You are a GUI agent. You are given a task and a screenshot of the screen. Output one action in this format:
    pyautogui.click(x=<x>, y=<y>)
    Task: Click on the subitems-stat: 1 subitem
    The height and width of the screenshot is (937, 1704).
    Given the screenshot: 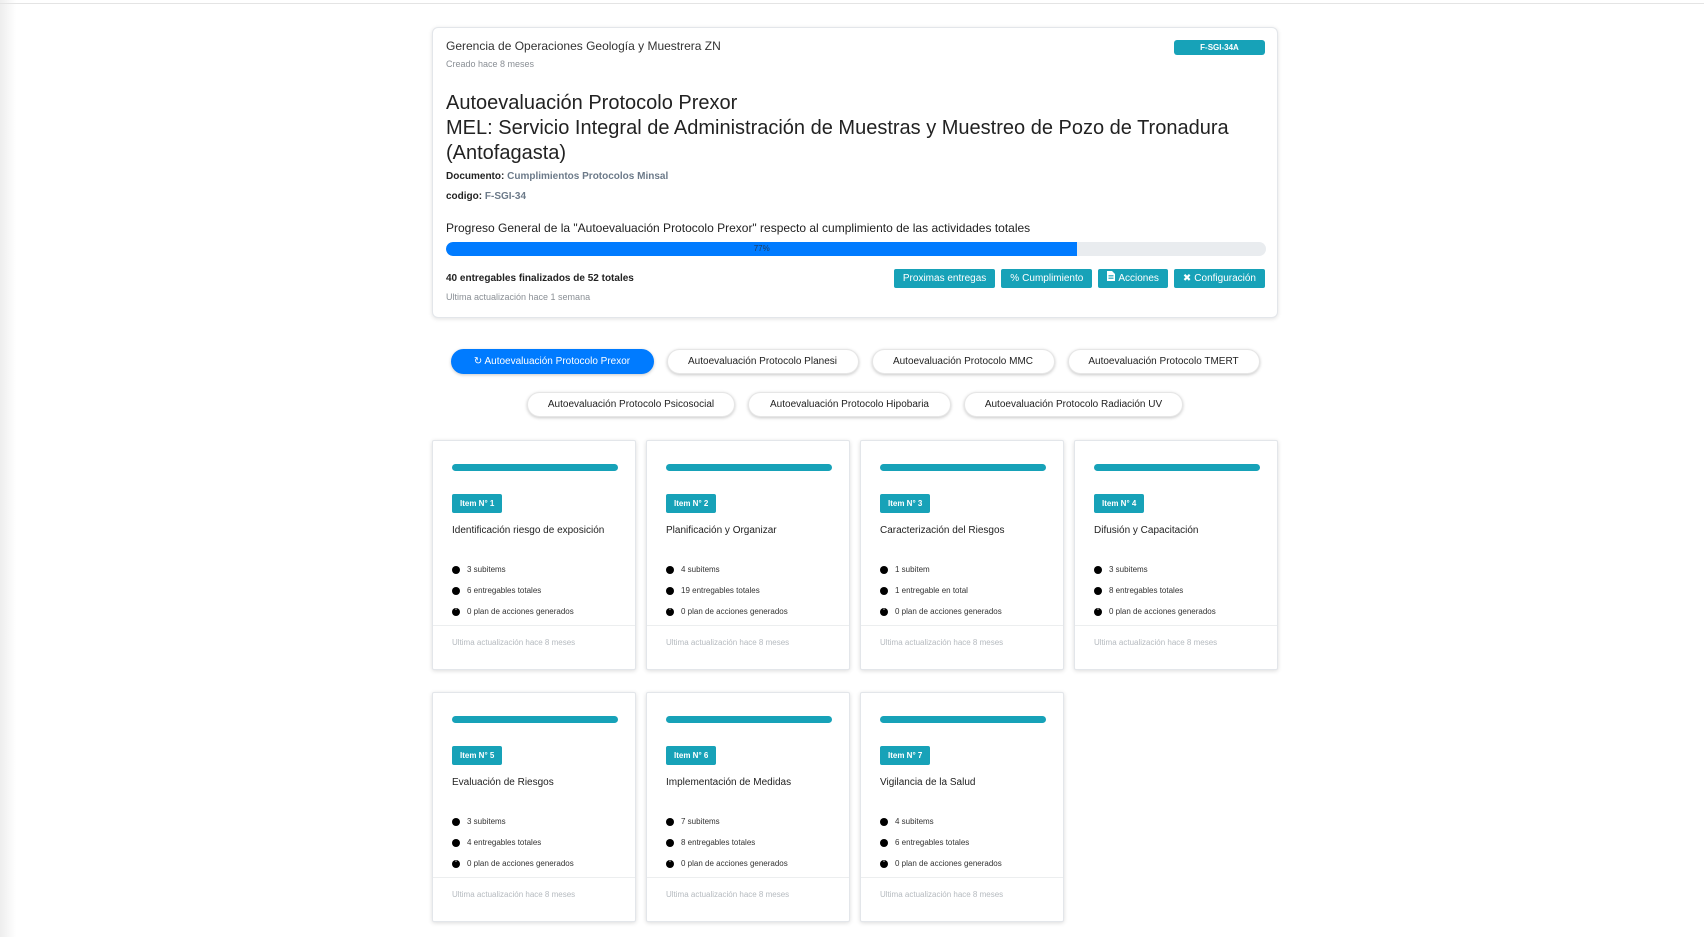 What is the action you would take?
    pyautogui.click(x=941, y=569)
    